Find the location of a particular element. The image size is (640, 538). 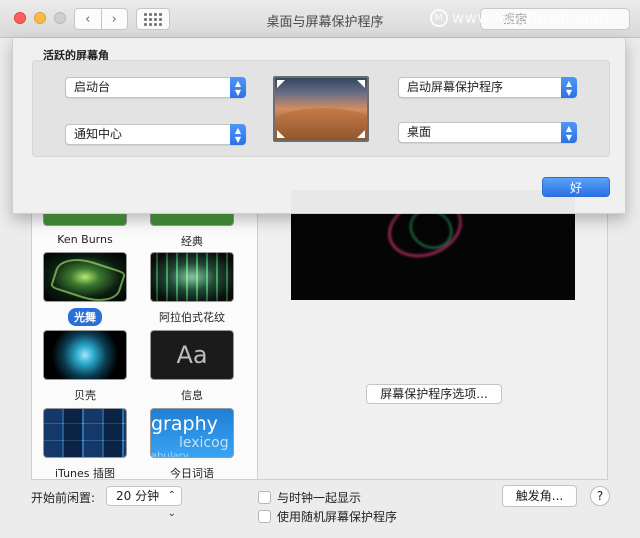

bottom-left-corner-select: 通知中心 ▲ ▼ is located at coordinates (155, 134).